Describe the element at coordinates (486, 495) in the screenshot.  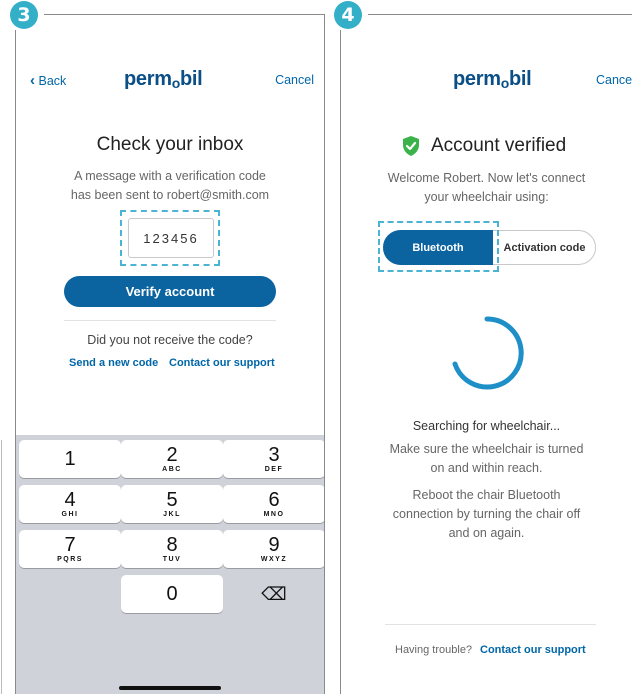
I see `hint-text: Reboot the chair Bluetooth` at that location.